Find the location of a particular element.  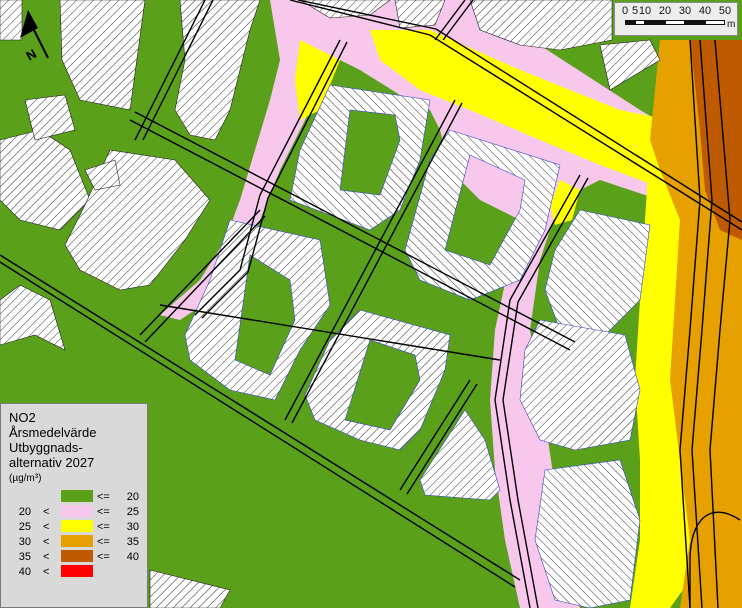

legend-lower-bound: 30 is located at coordinates (24, 542).